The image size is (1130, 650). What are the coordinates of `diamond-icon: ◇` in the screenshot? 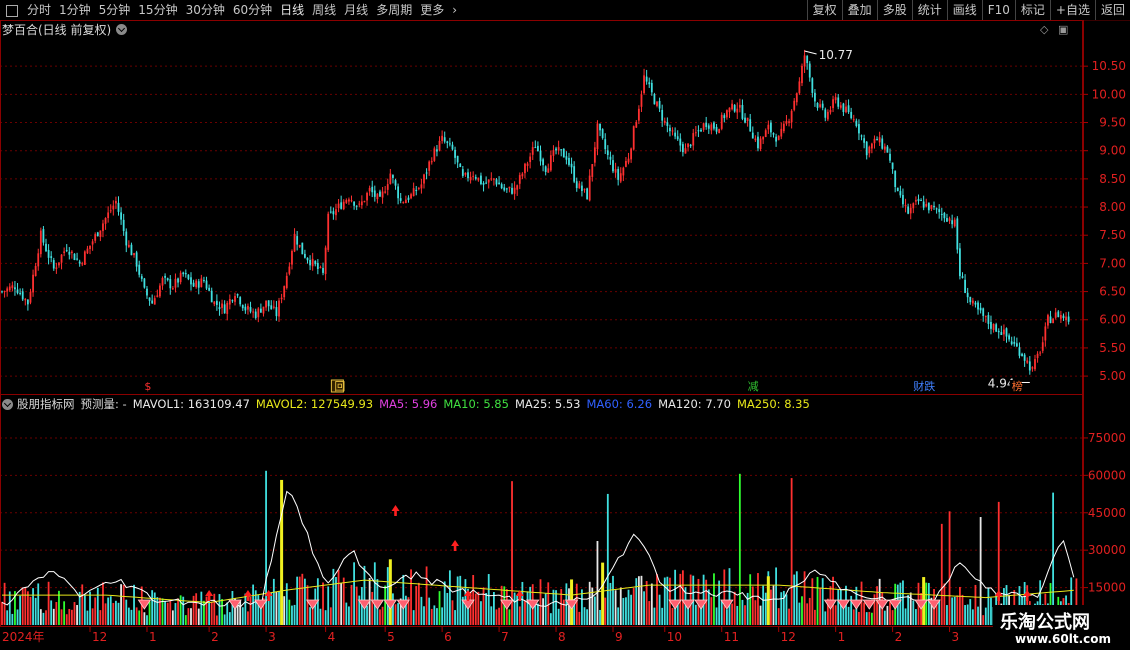 It's located at (1044, 29).